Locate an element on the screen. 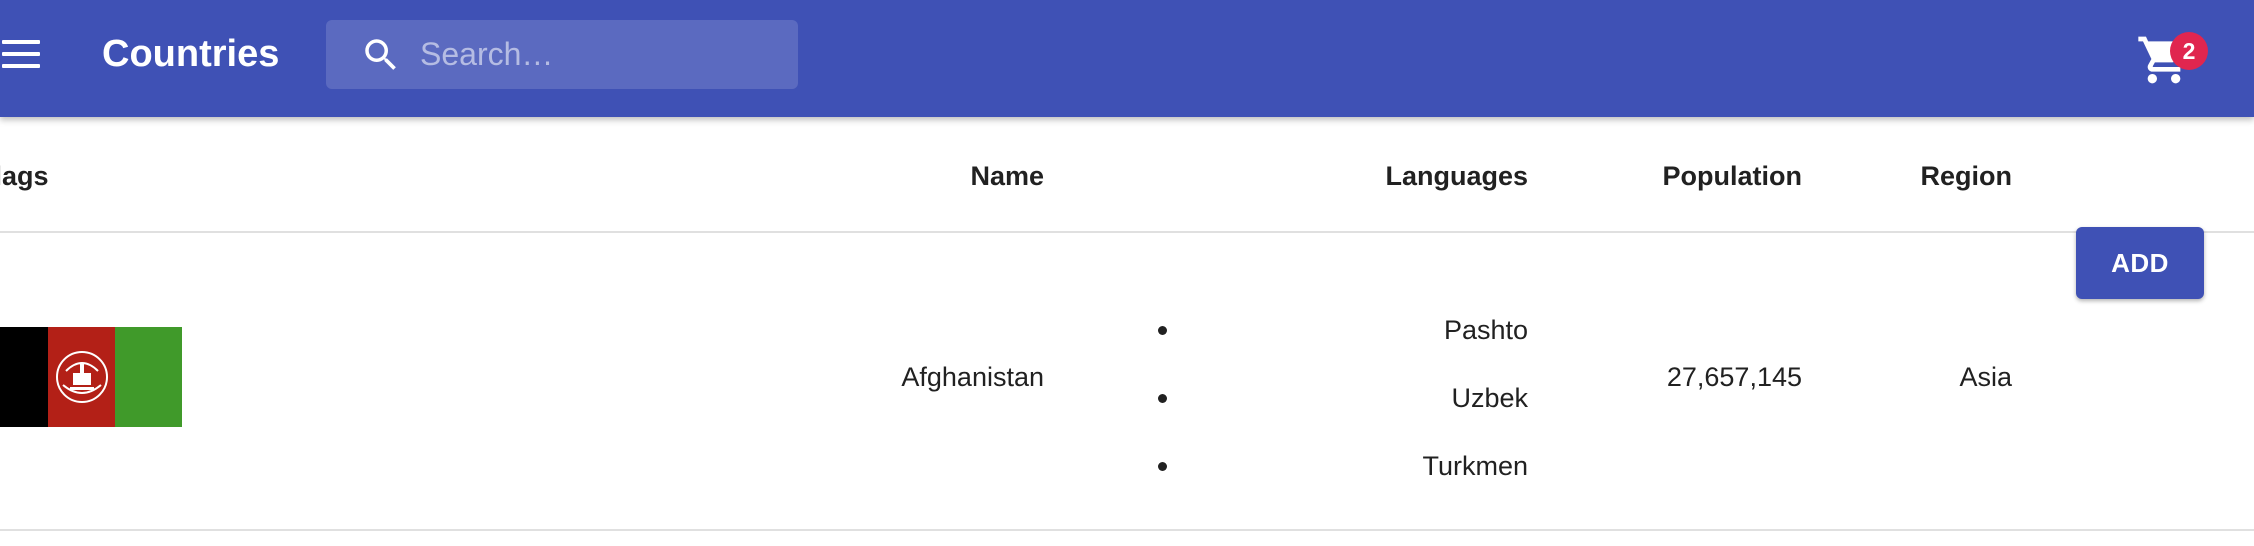 The image size is (2254, 546). column-header-name: Name is located at coordinates (1007, 176).